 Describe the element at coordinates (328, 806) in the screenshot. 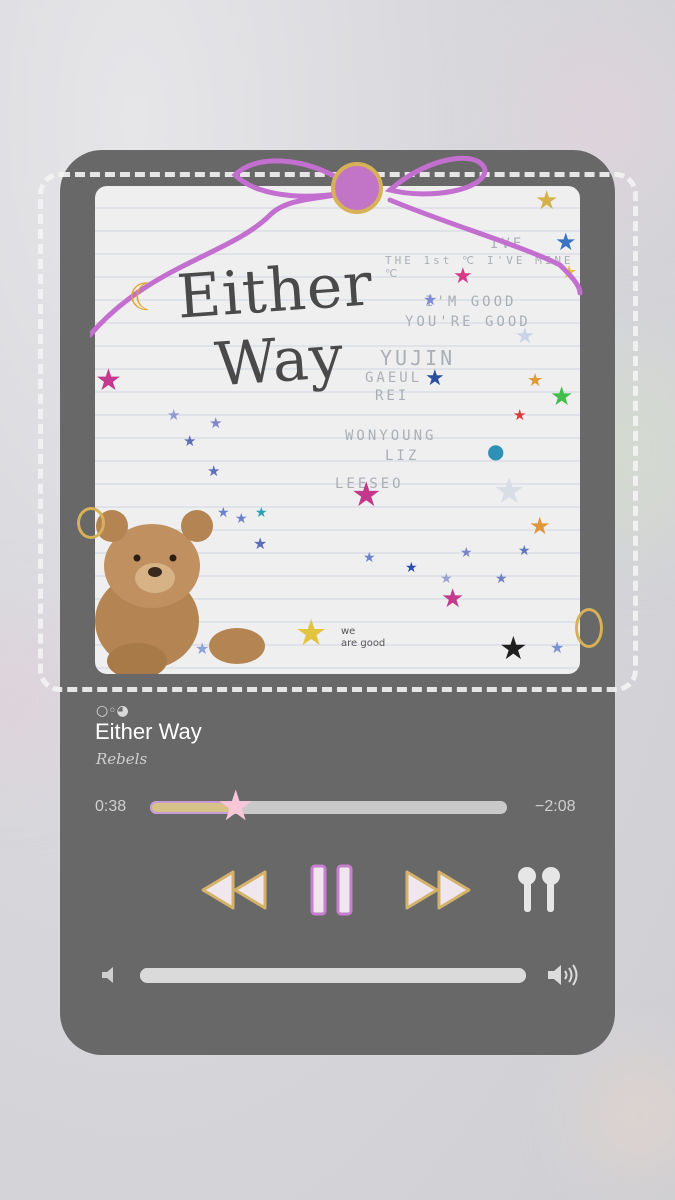

I see `progress-bar: ★` at that location.